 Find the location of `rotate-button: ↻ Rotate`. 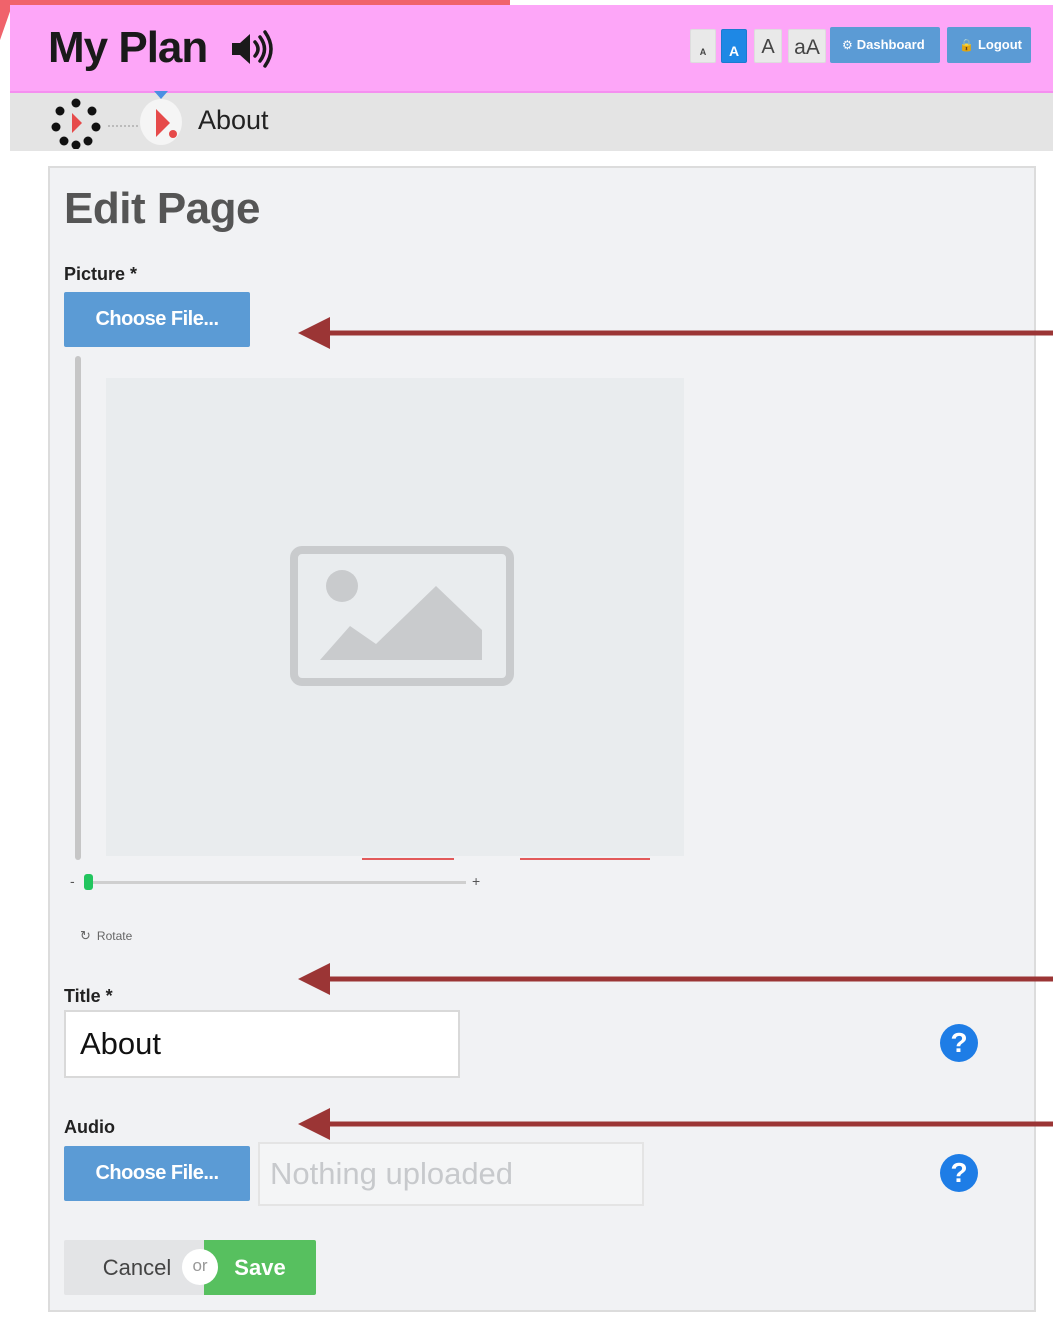

rotate-button: ↻ Rotate is located at coordinates (106, 936).